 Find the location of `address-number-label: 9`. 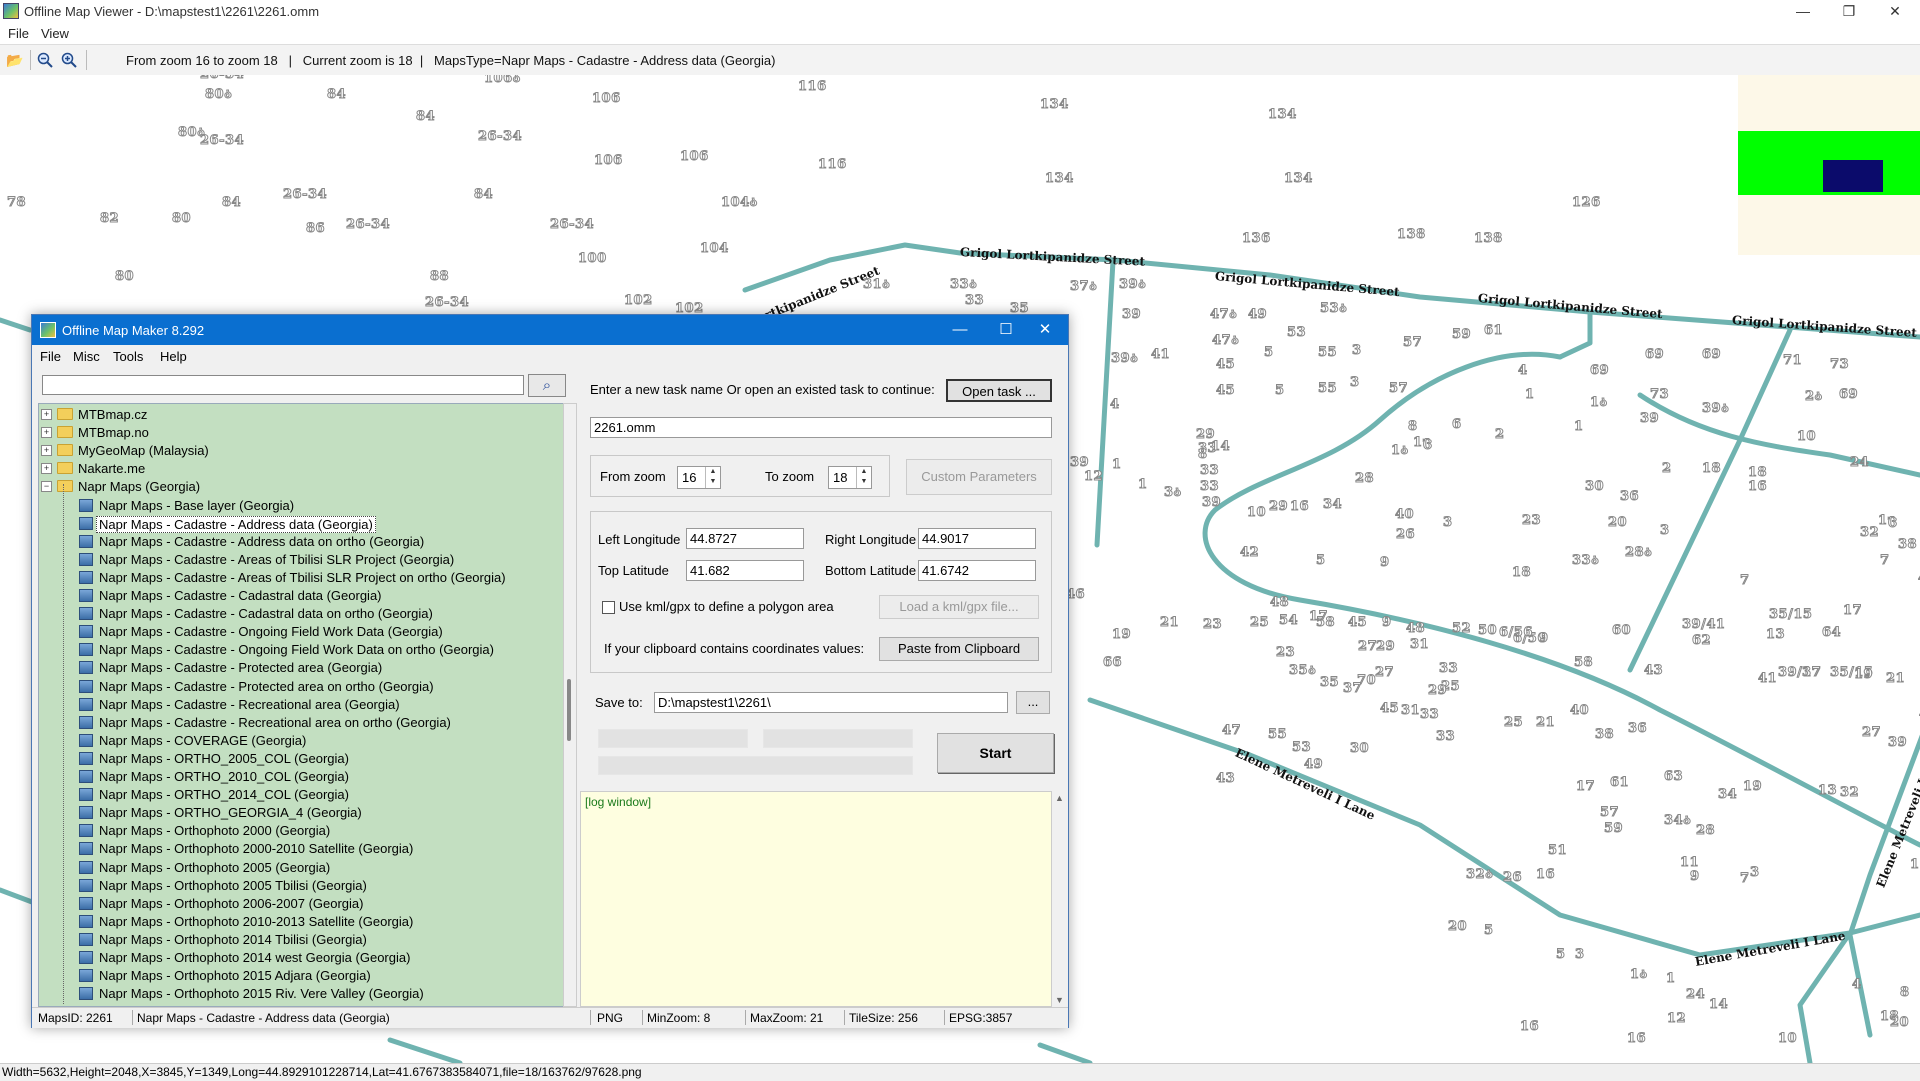

address-number-label: 9 is located at coordinates (1695, 877).